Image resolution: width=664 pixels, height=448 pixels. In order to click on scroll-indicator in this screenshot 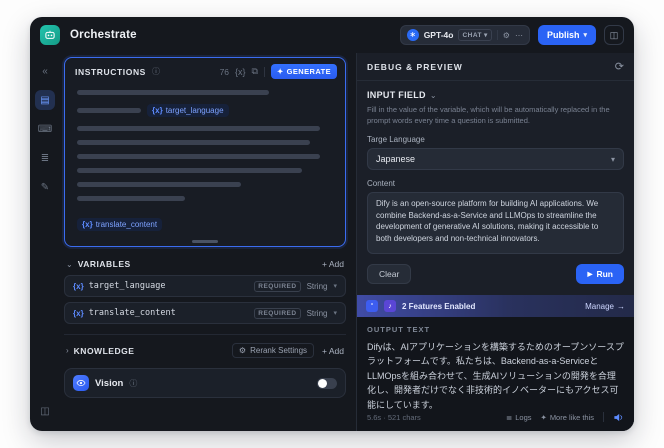, I will do `click(205, 241)`.